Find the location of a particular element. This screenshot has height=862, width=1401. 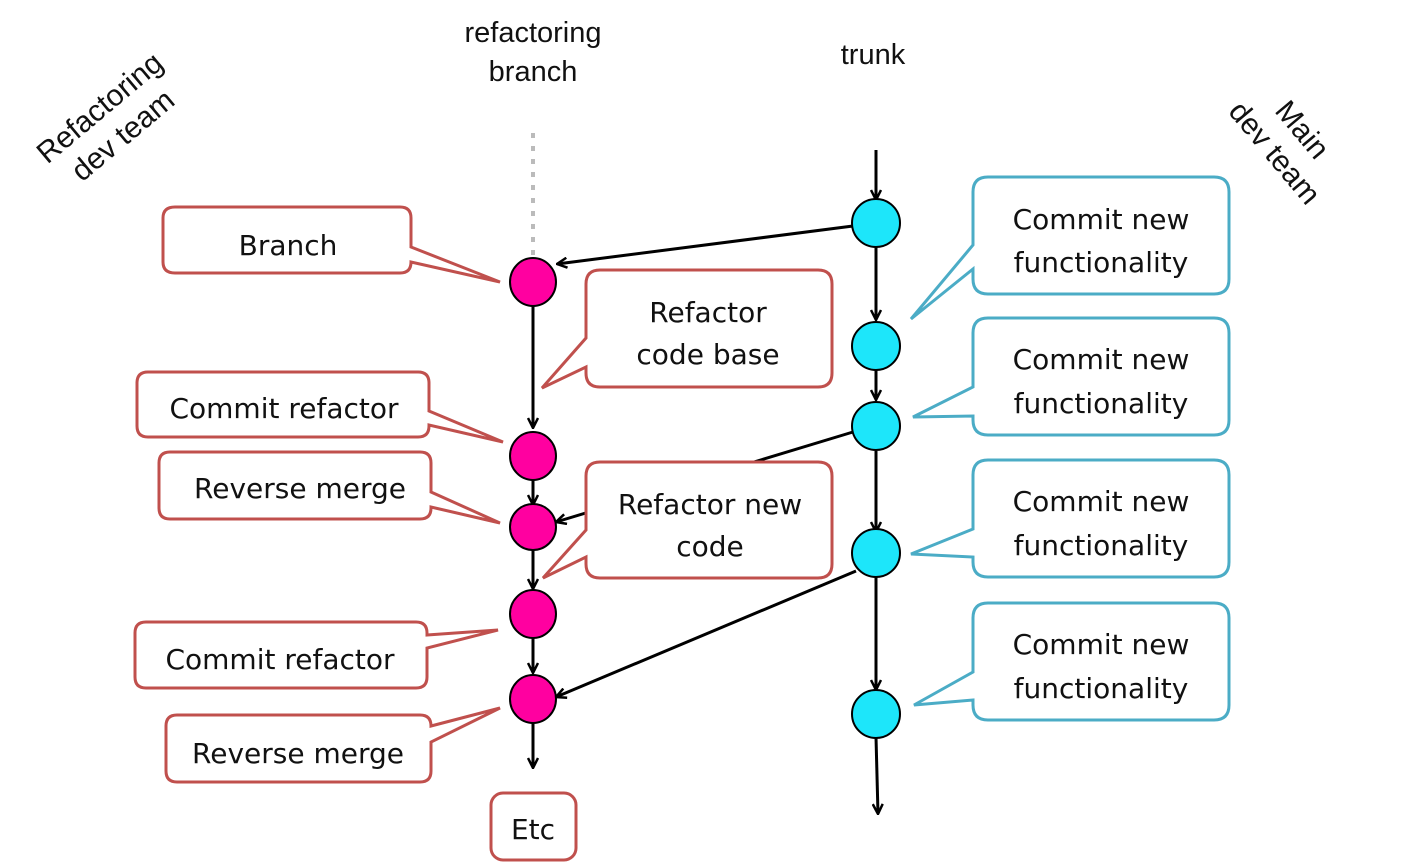

callout-commit-new-4: Commit new functionality is located at coordinates (1072, 661).